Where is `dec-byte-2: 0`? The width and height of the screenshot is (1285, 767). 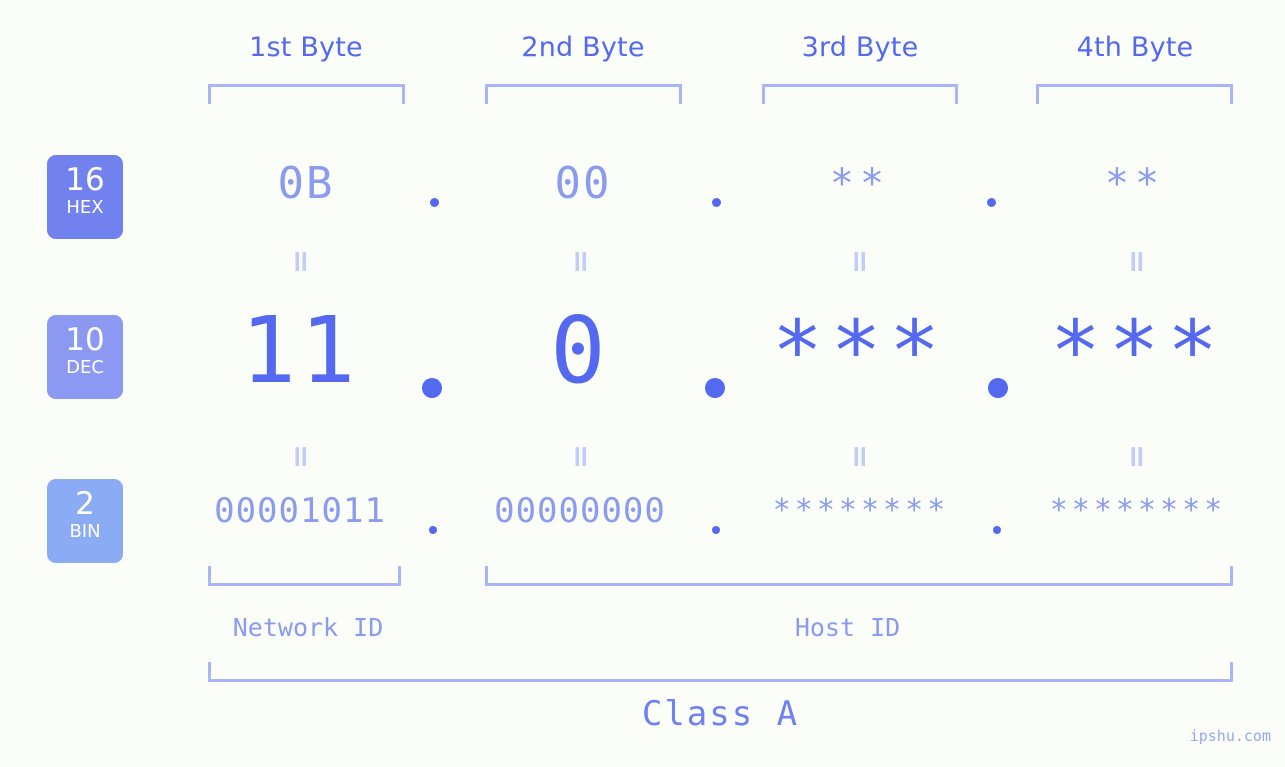 dec-byte-2: 0 is located at coordinates (580, 350).